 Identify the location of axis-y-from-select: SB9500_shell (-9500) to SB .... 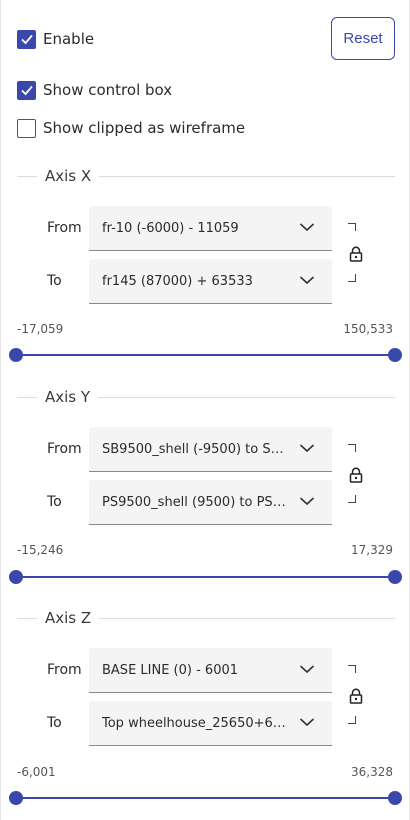
(210, 449).